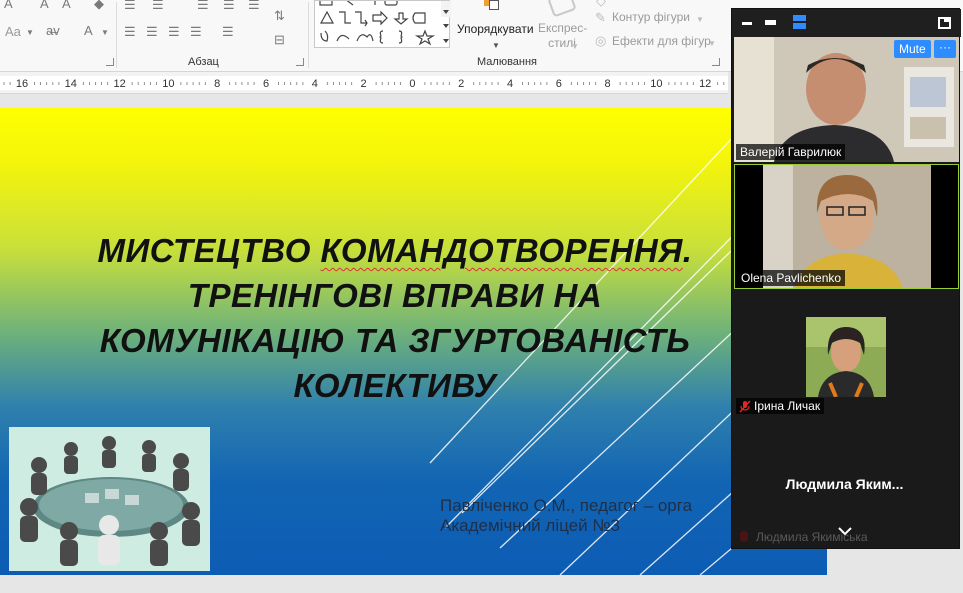  What do you see at coordinates (44, 5) in the screenshot?
I see `font-a-small-icon: A` at bounding box center [44, 5].